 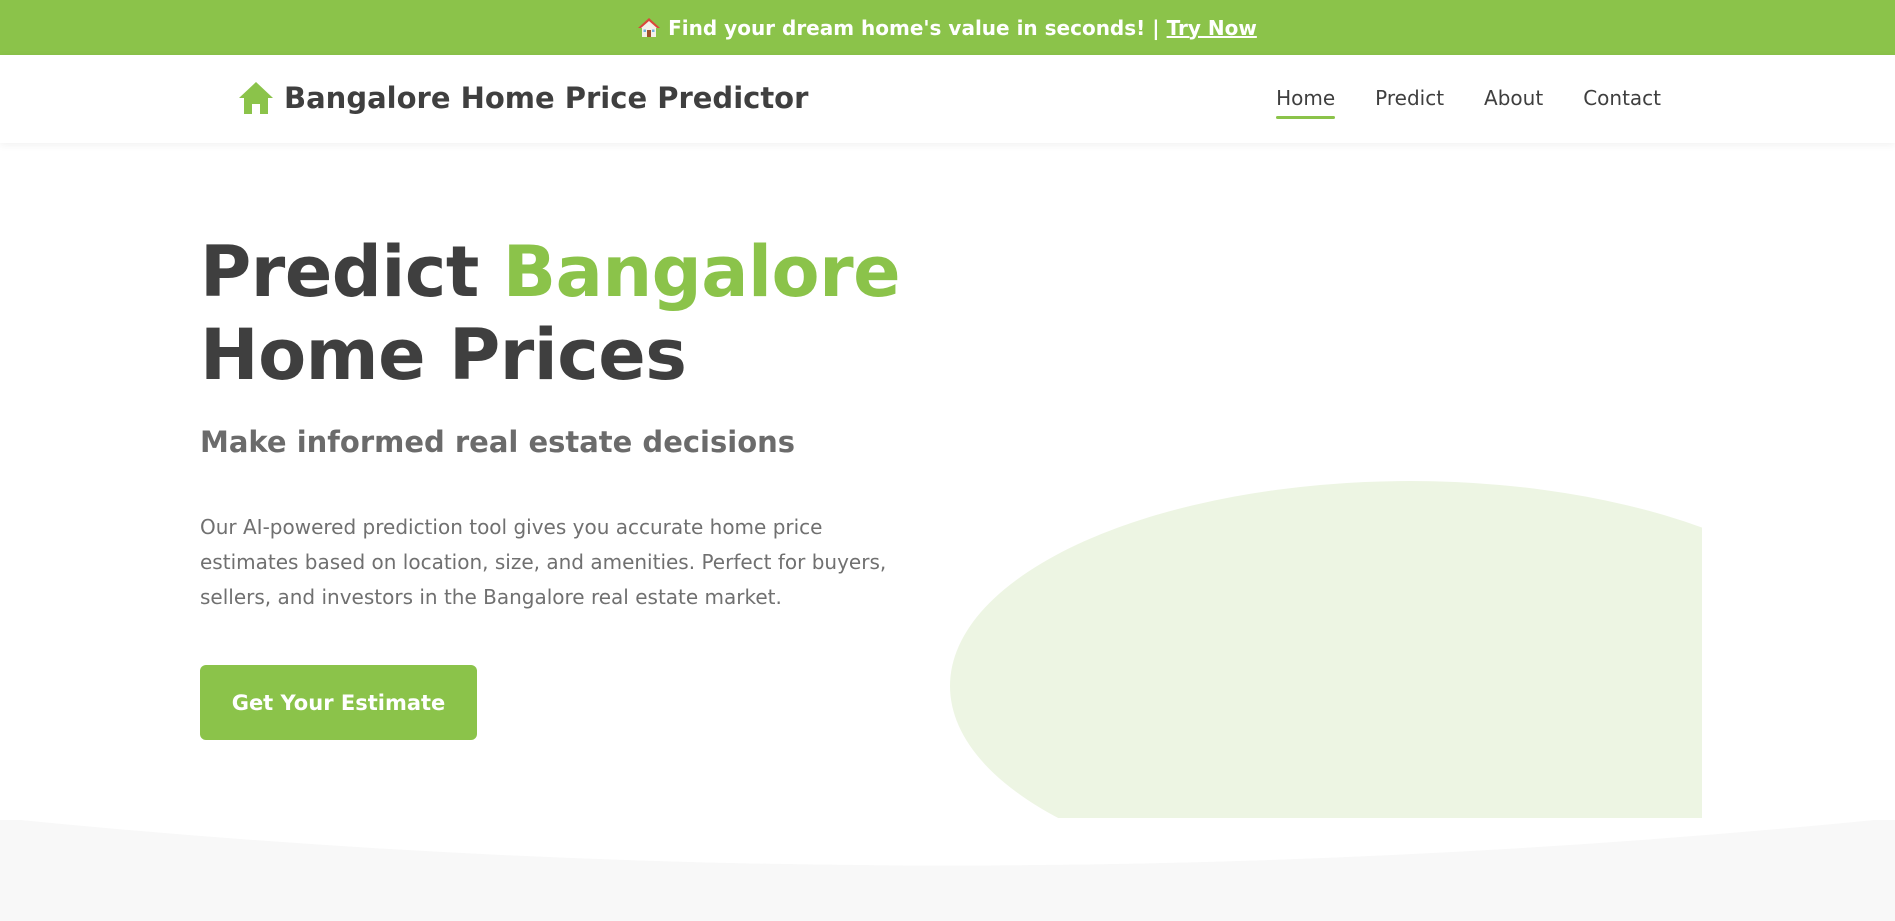 What do you see at coordinates (1513, 102) in the screenshot?
I see `nav-item-about: About` at bounding box center [1513, 102].